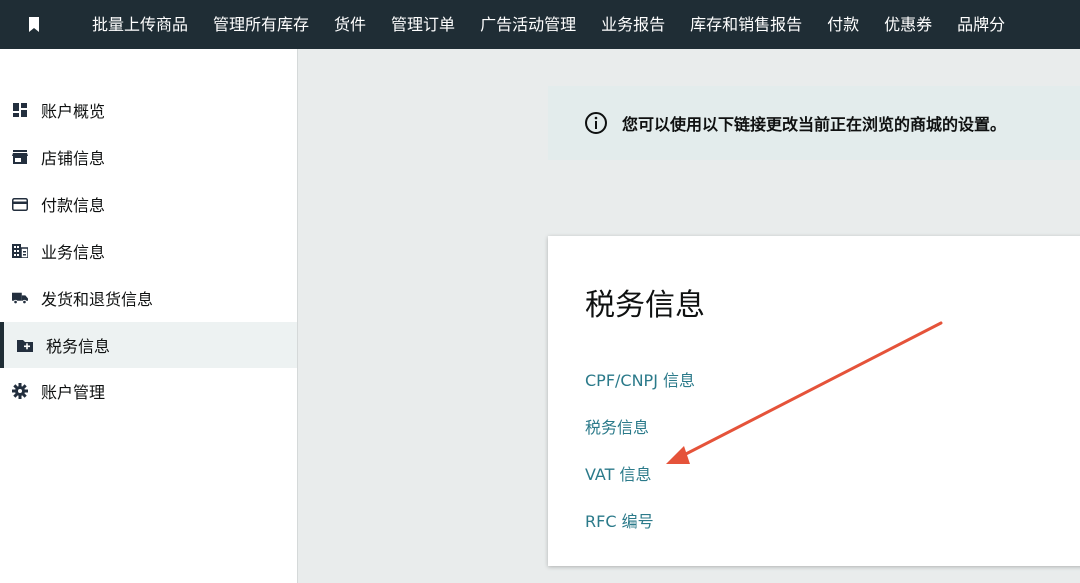 The width and height of the screenshot is (1080, 583). Describe the element at coordinates (619, 520) in the screenshot. I see `link-rfc-number: RFC 编号` at that location.